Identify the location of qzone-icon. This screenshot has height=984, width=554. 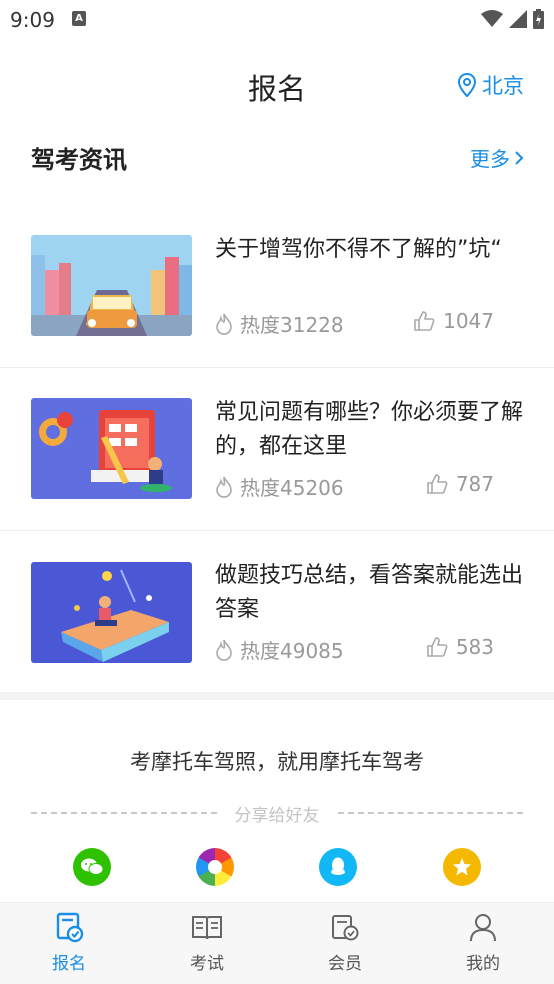
(462, 867).